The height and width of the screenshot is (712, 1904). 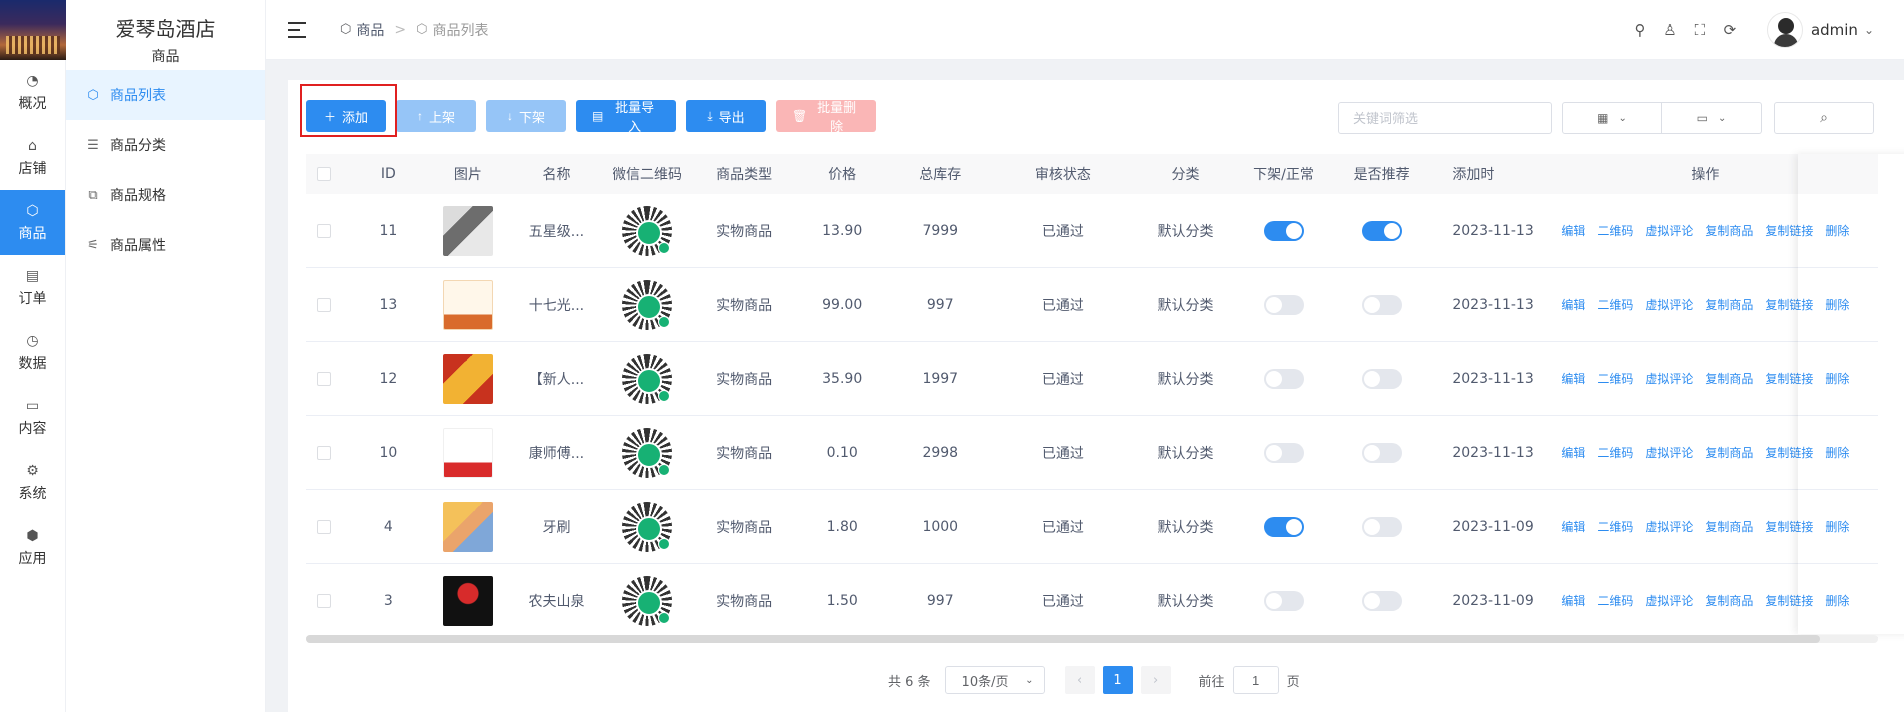 I want to click on breadcrumb-parent: 商品, so click(x=370, y=30).